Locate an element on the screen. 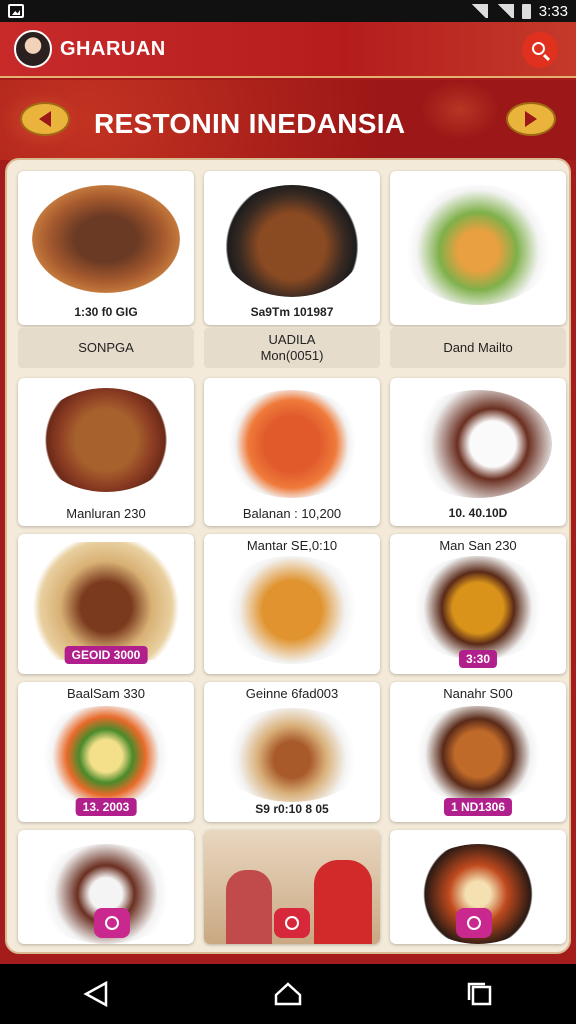 The image size is (576, 1024). menu-card: GEOID 3000 is located at coordinates (106, 604).